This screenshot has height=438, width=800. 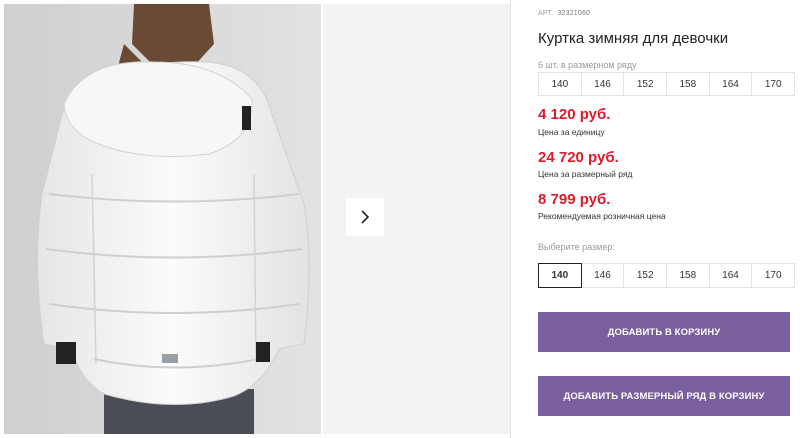 I want to click on add-size-row-to-cart-button: ДОБАВИТЬ РАЗМЕРНЫЙ РЯД В КОРЗИНУ, so click(x=664, y=396).